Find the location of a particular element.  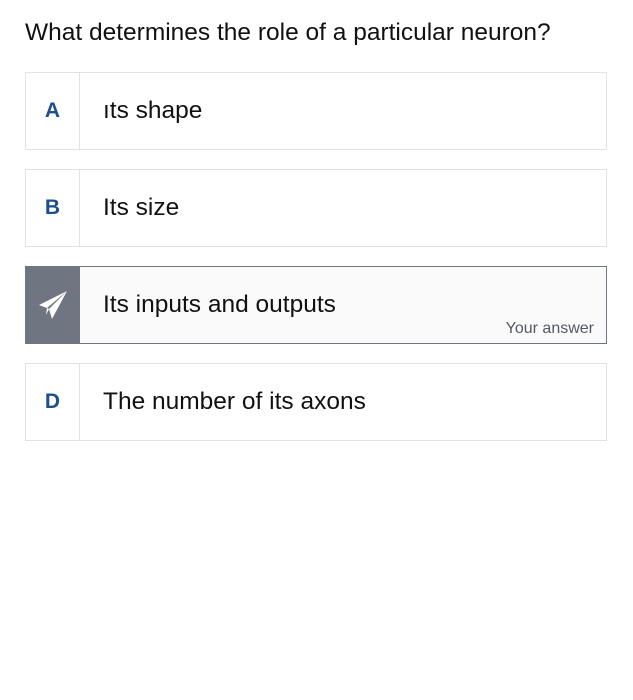

option-d: D The number of its axons is located at coordinates (316, 402).